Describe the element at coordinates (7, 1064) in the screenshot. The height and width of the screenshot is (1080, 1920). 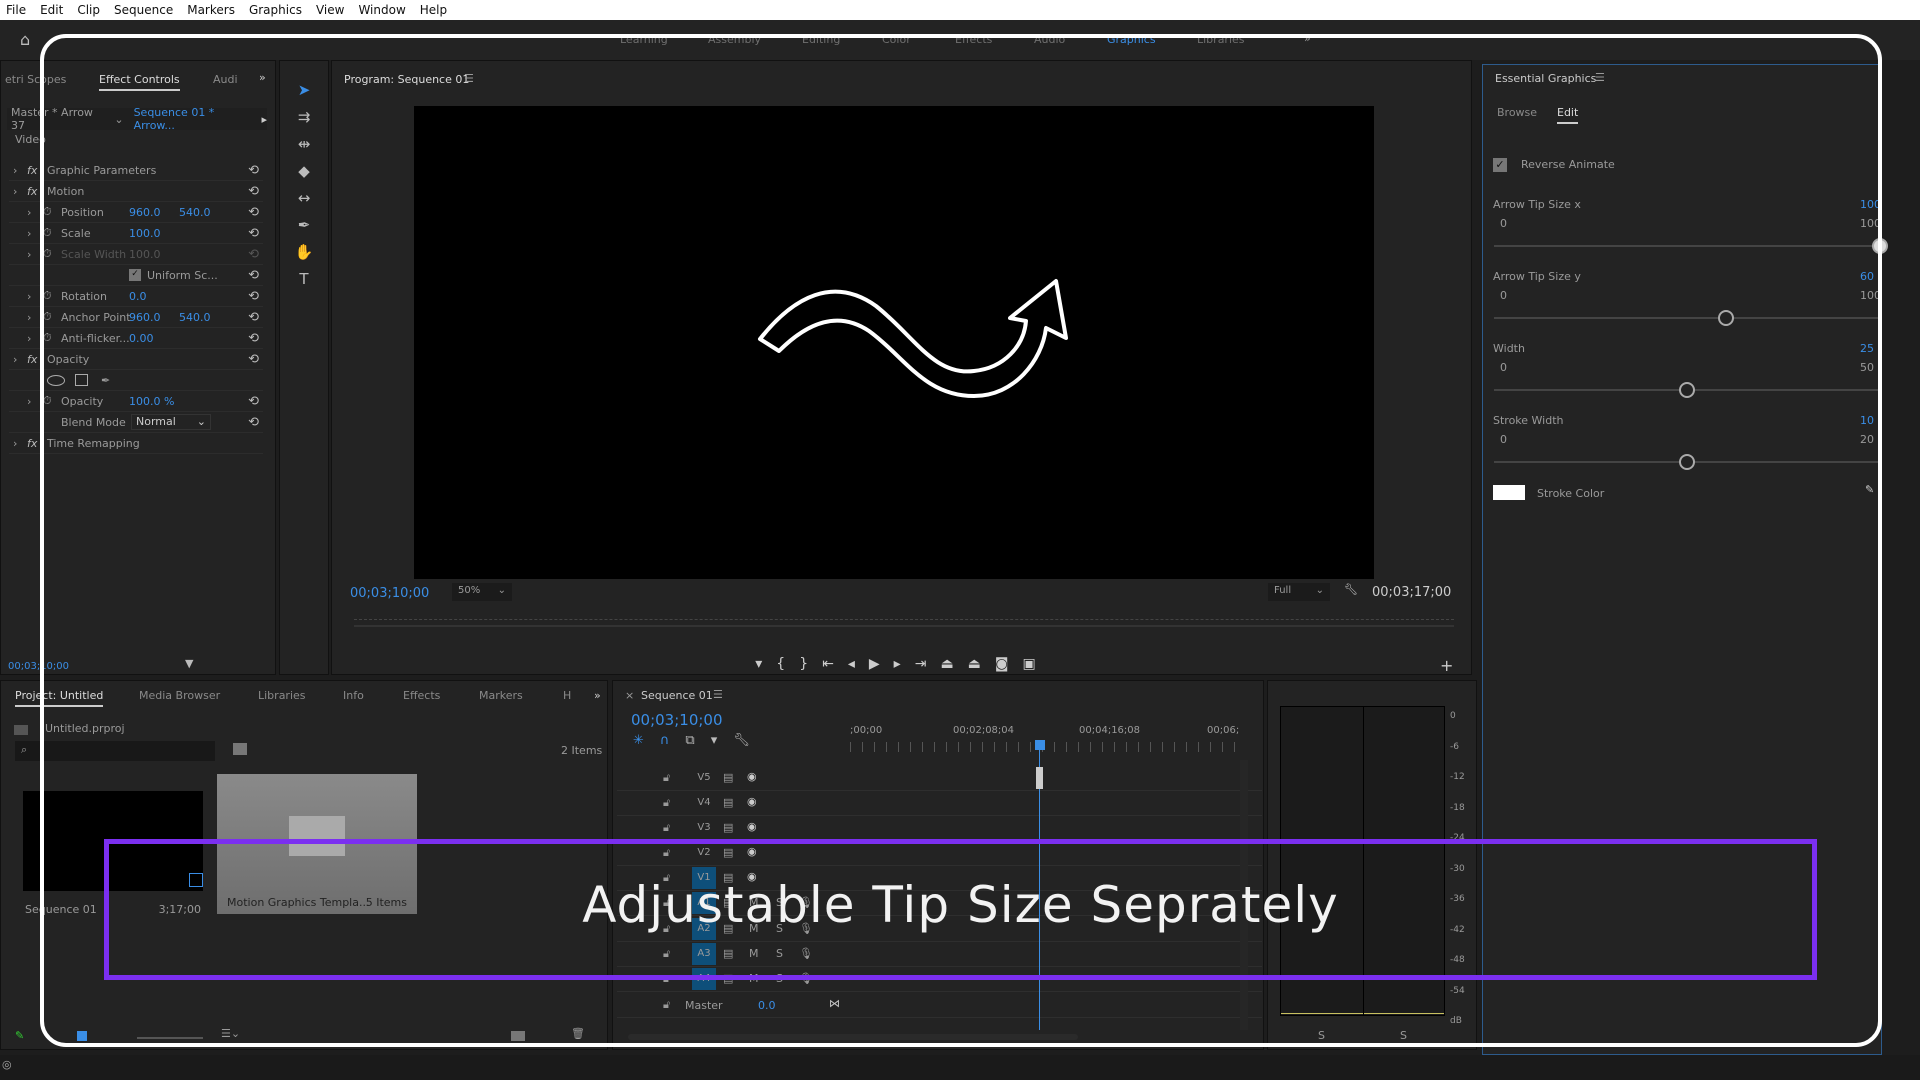
I see `creative-cloud-icon: ◎` at that location.